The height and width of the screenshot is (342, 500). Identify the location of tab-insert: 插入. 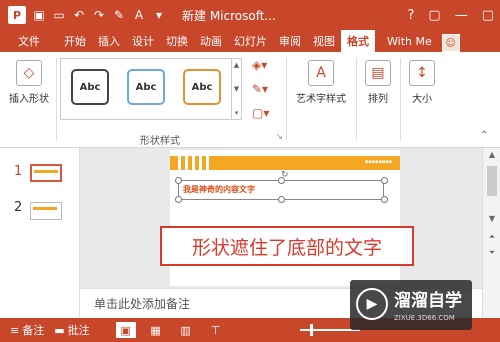
(109, 41).